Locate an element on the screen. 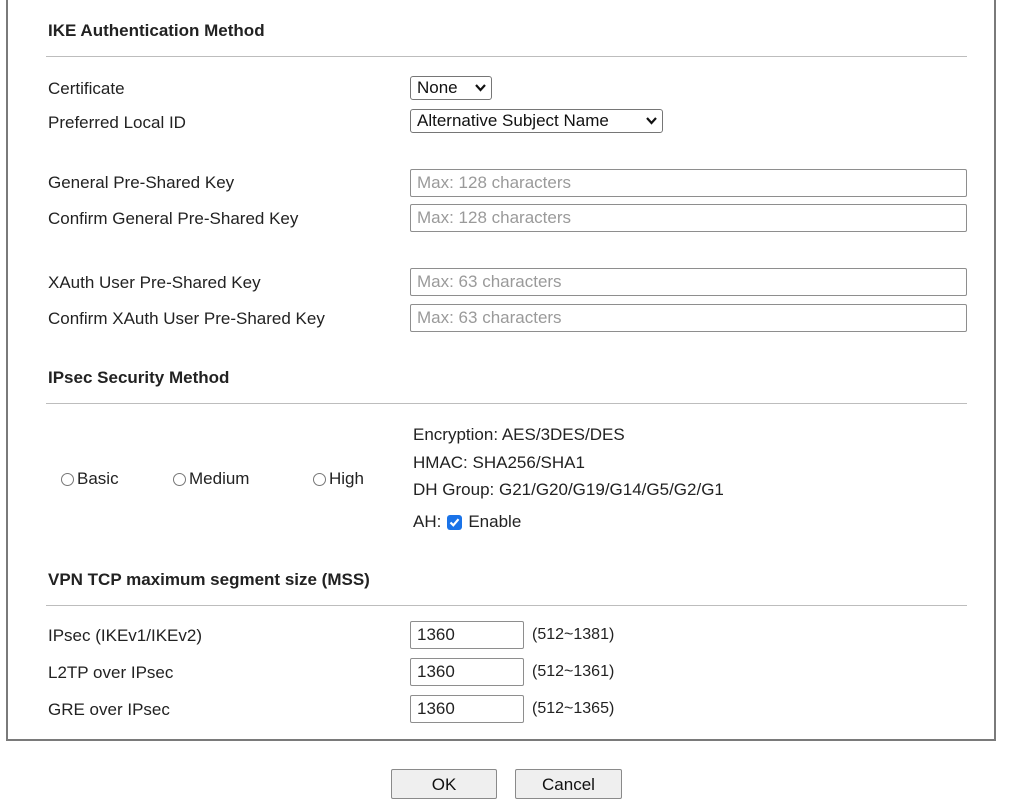  ipsec-divider is located at coordinates (506, 403).